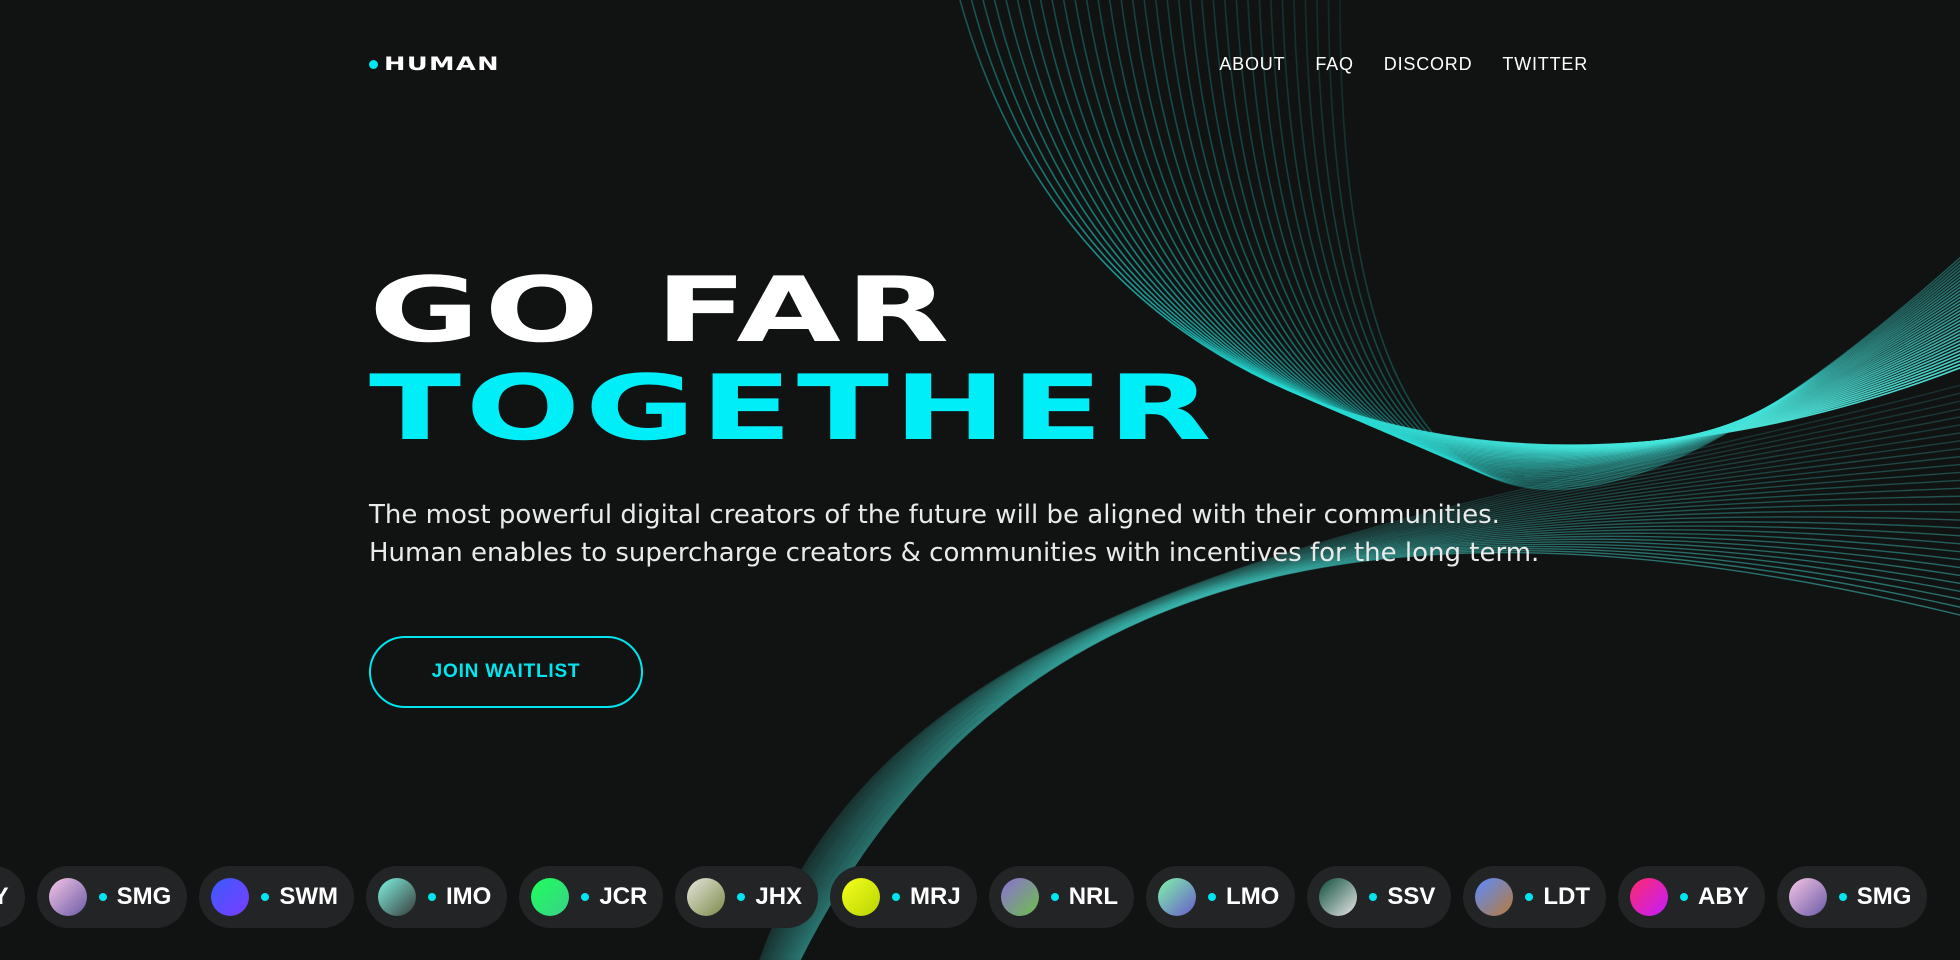 This screenshot has height=960, width=1960. I want to click on hero-title: GO FAR TOGETHER, so click(790, 360).